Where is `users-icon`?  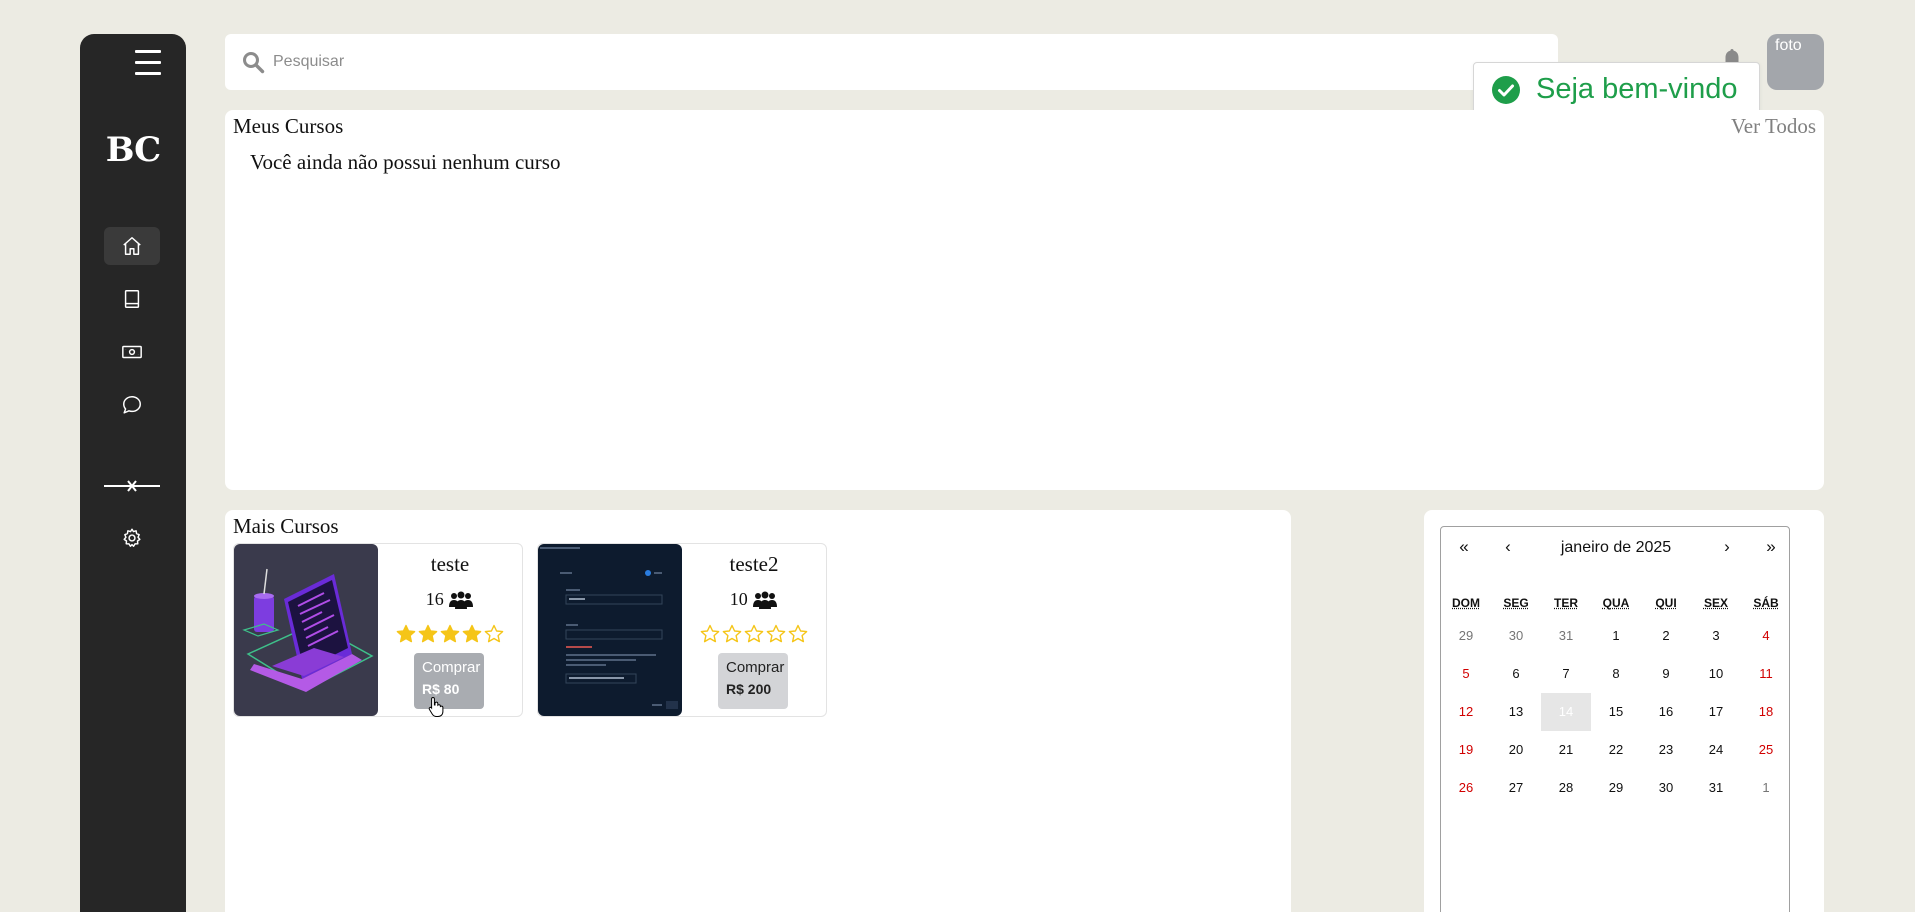 users-icon is located at coordinates (765, 600).